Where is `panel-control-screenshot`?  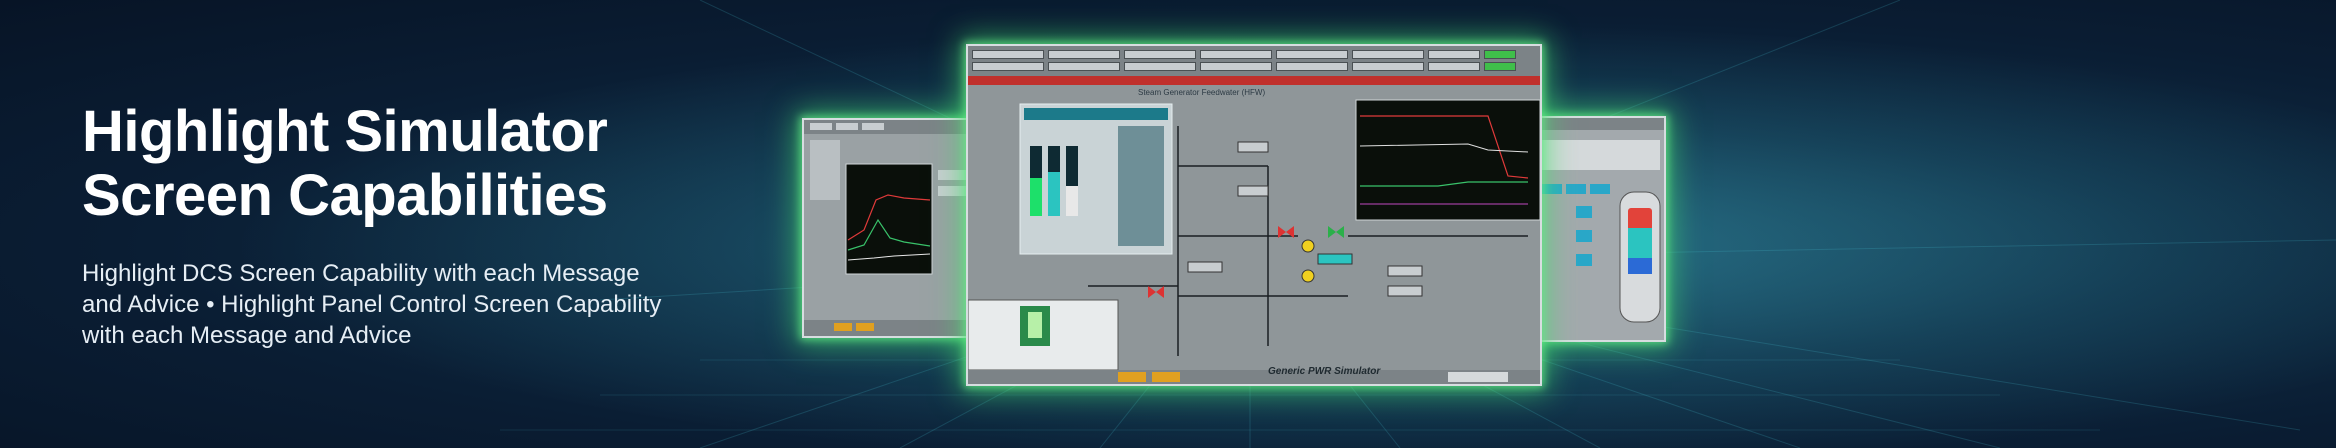
panel-control-screenshot is located at coordinates (1600, 229).